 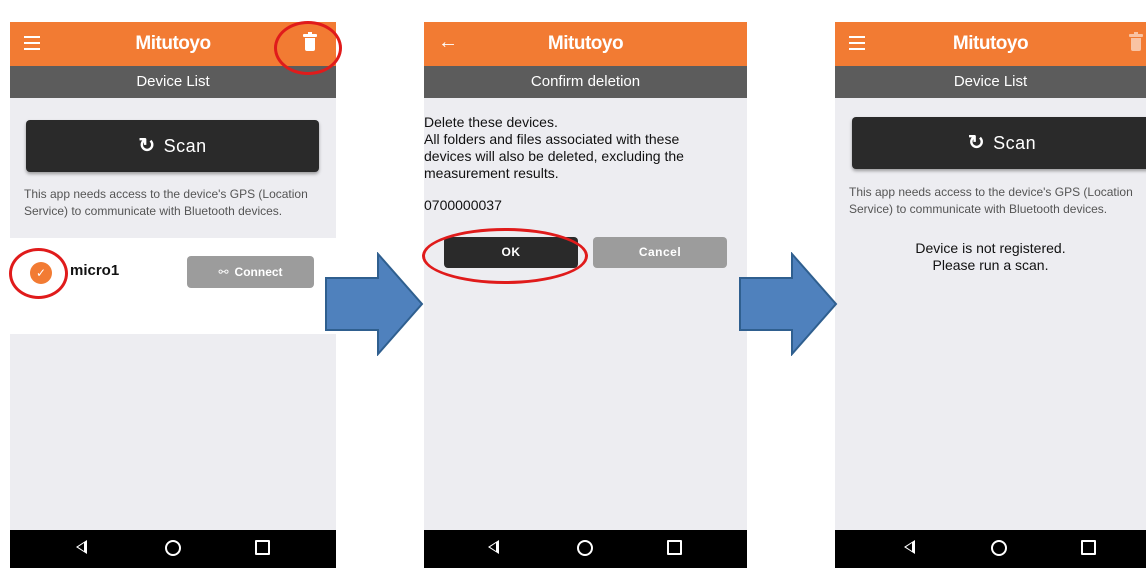 I want to click on device-serial: 0700000037, so click(x=463, y=205).